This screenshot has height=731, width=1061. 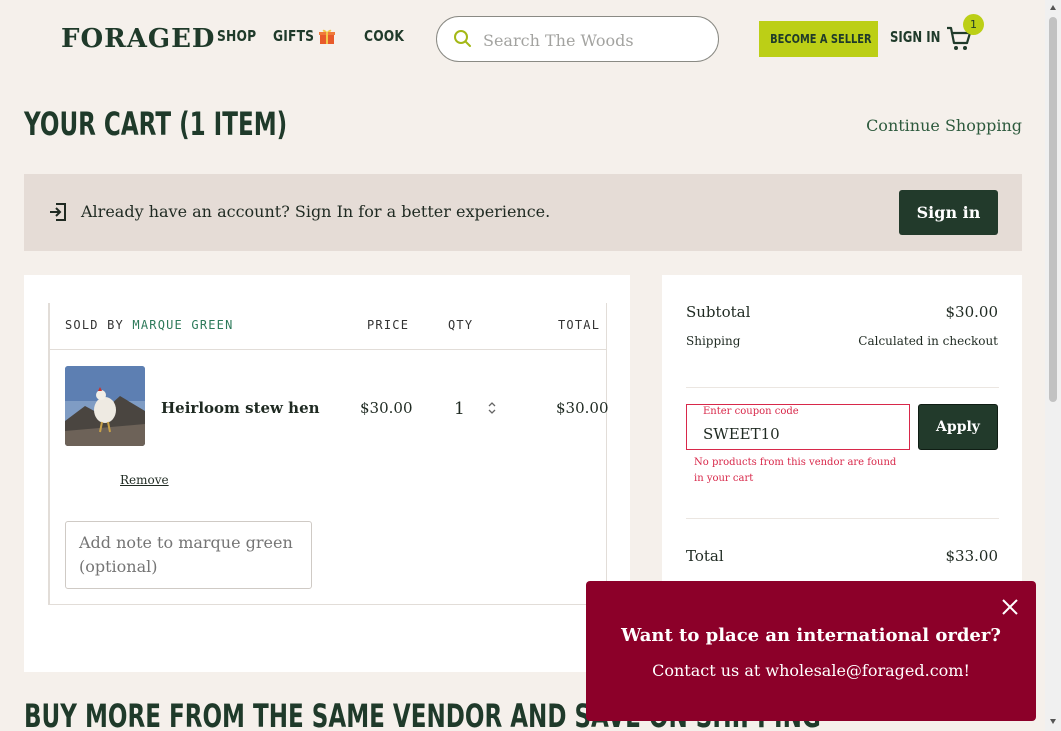 I want to click on coupon-input, so click(x=798, y=434).